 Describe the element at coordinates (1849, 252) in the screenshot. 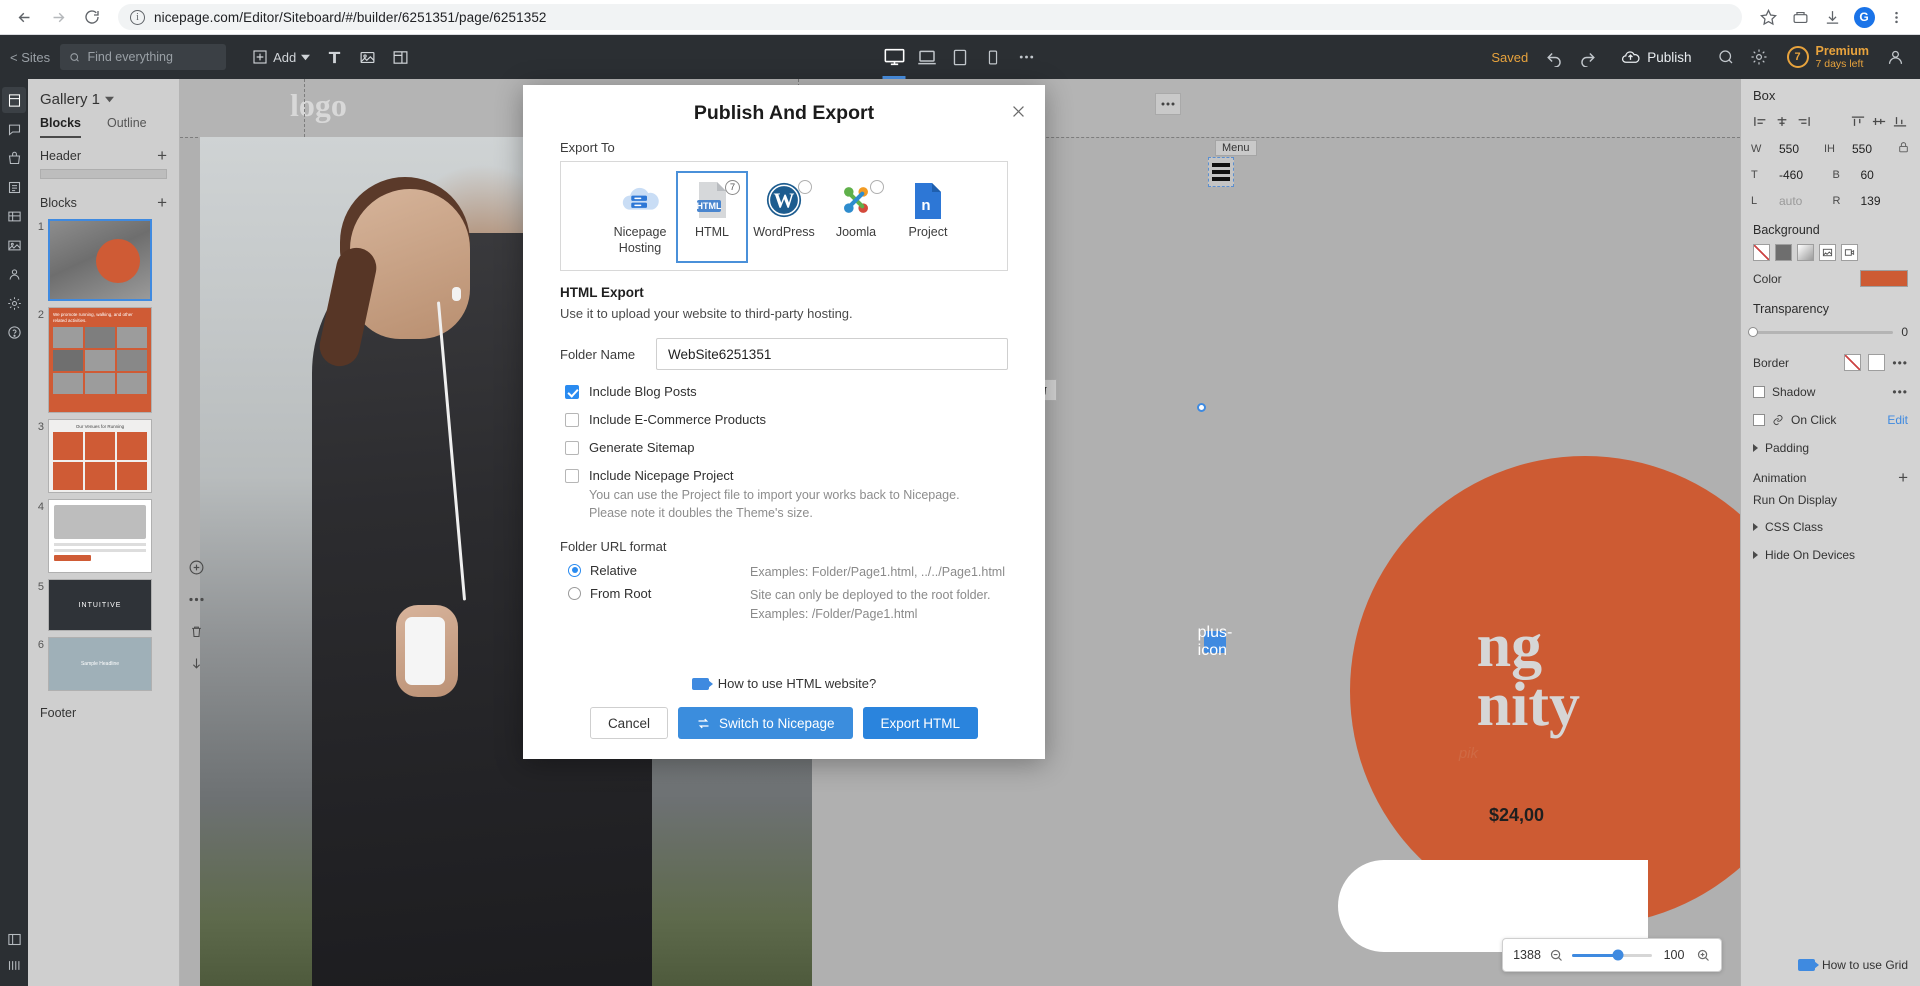

I see `background-video-swatch` at that location.